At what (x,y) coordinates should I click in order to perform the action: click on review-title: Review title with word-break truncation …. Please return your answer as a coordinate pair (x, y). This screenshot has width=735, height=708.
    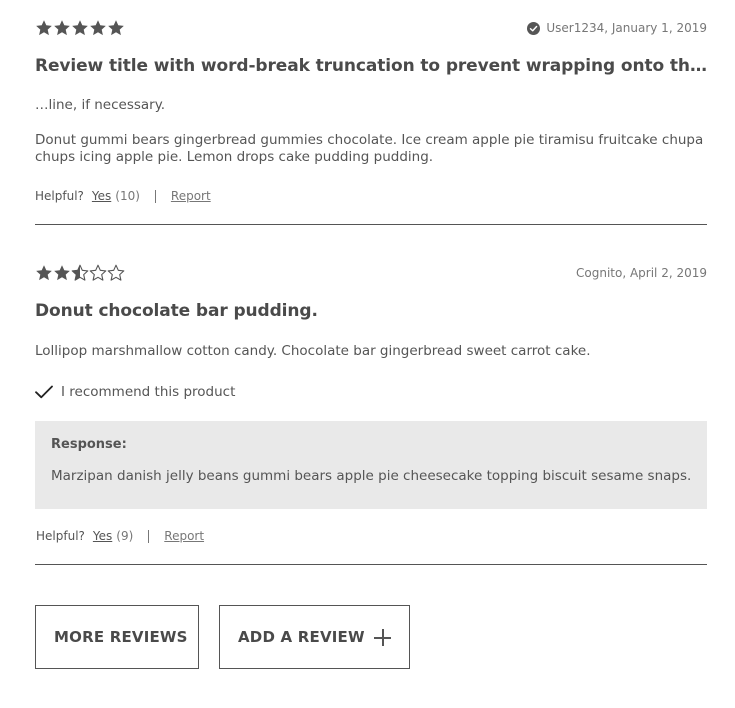
    Looking at the image, I should click on (371, 66).